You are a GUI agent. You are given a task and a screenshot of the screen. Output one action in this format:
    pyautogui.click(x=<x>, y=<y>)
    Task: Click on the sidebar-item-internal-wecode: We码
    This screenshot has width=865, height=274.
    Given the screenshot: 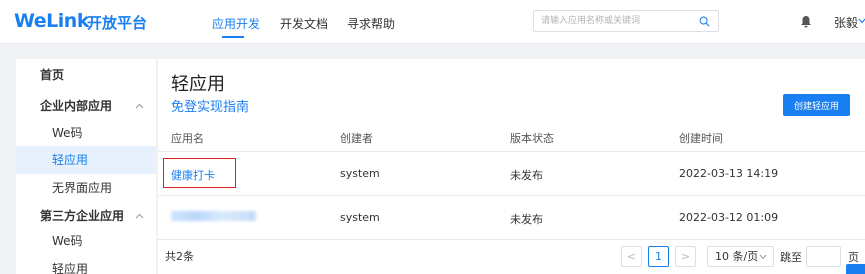 What is the action you would take?
    pyautogui.click(x=86, y=133)
    